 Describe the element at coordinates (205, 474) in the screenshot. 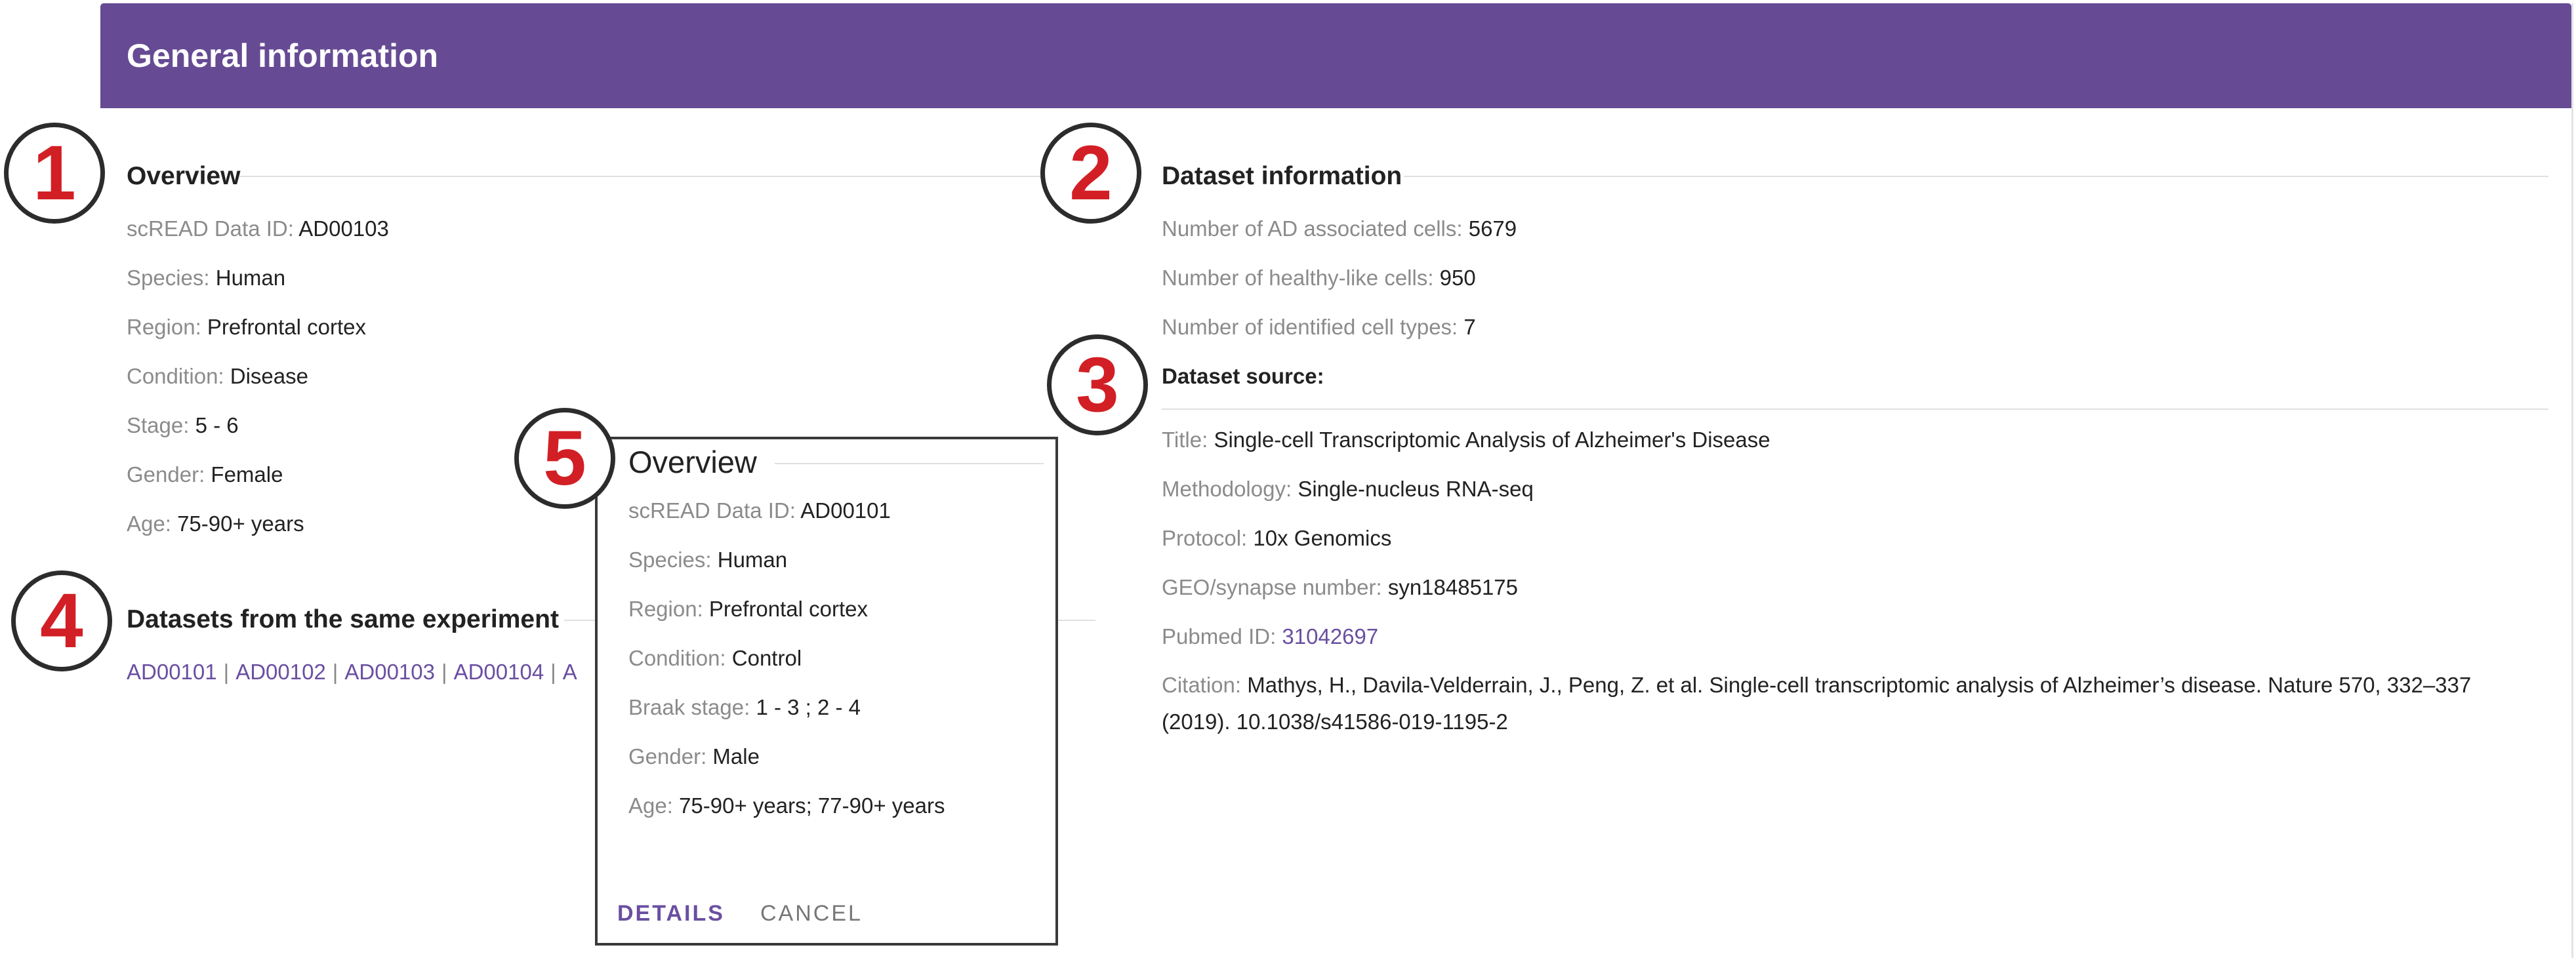

I see `overview-gender: Gender: Female` at that location.